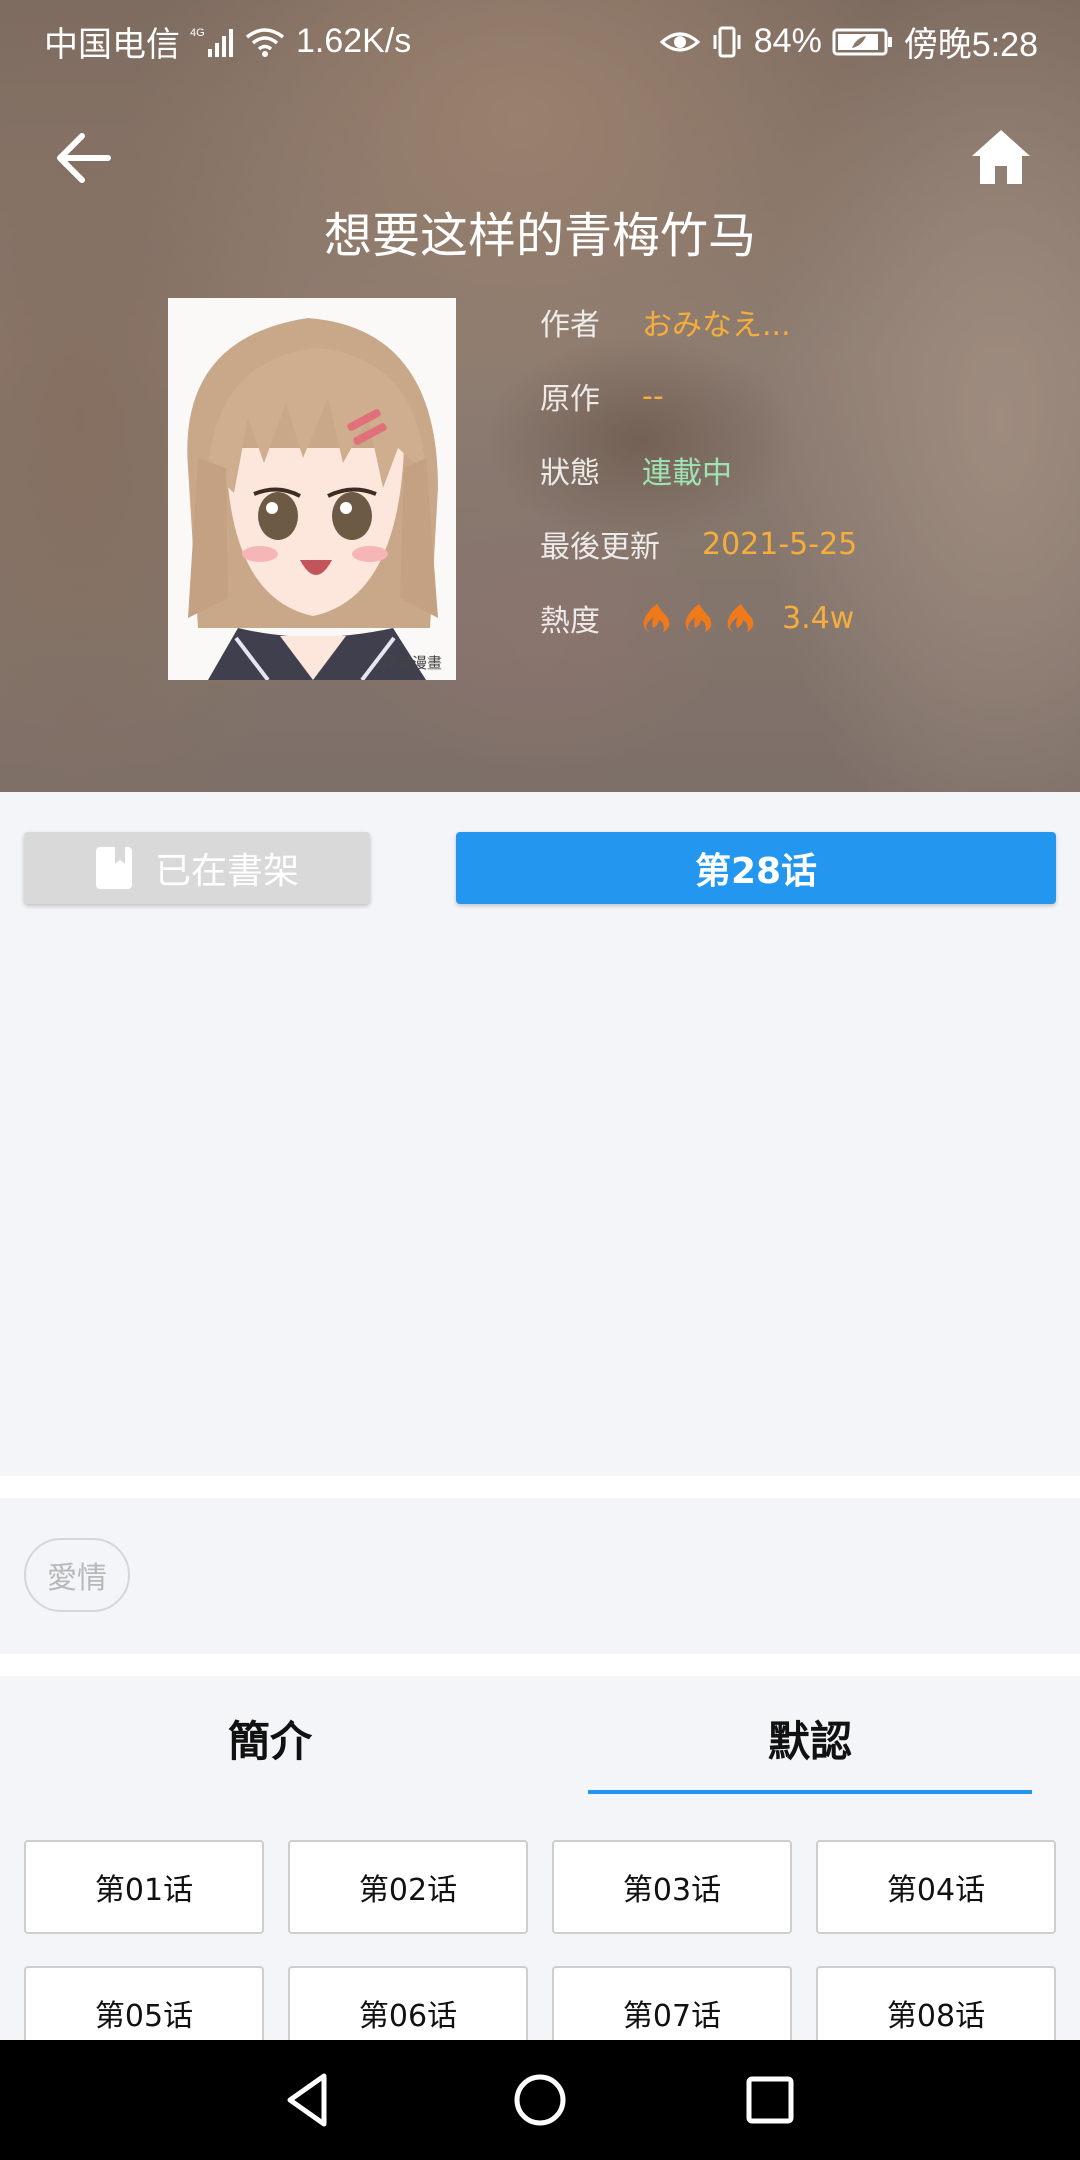 Image resolution: width=1080 pixels, height=2160 pixels. I want to click on genre-tag: 愛情, so click(77, 1575).